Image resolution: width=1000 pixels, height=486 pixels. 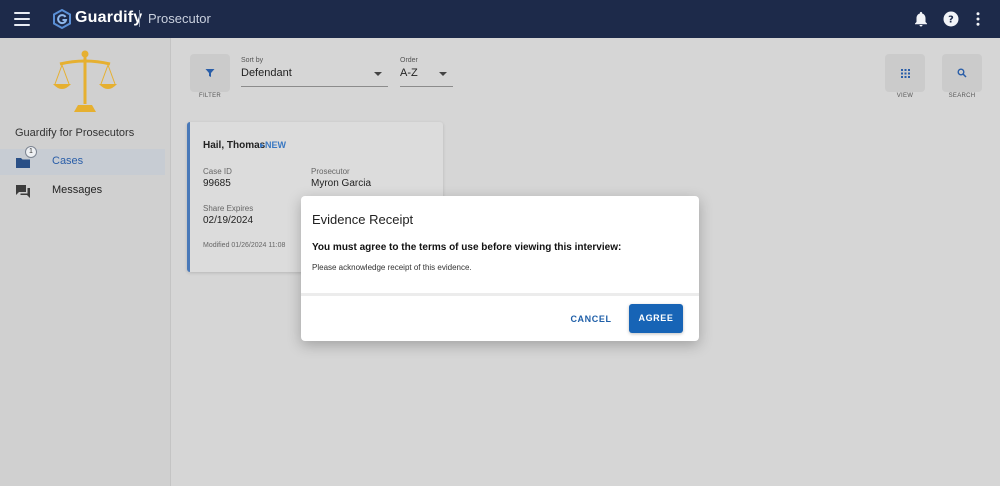 I want to click on sidebar-item-messages: Messages, so click(x=82, y=191).